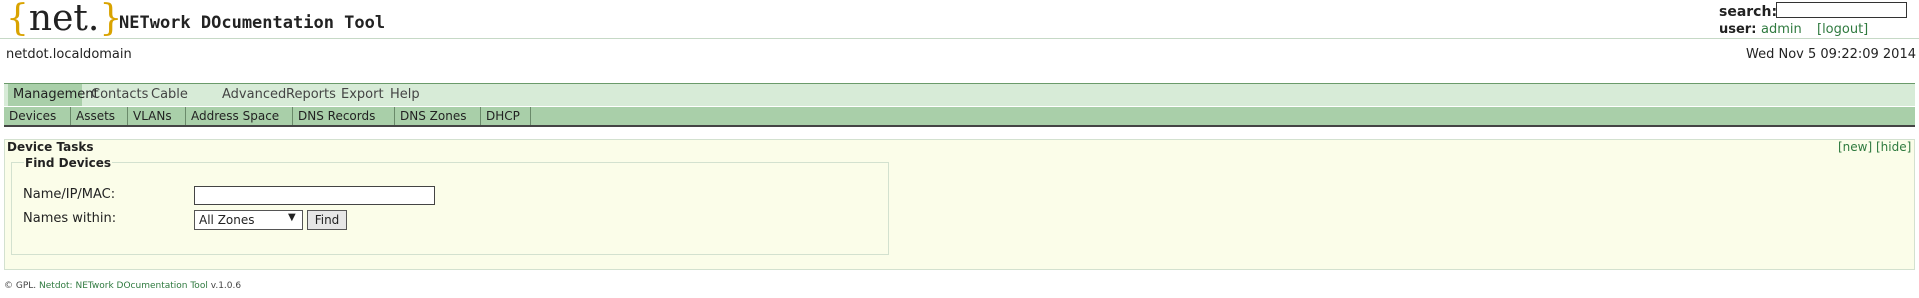 This screenshot has width=1919, height=298. Describe the element at coordinates (248, 220) in the screenshot. I see `zone-select: All Zones` at that location.